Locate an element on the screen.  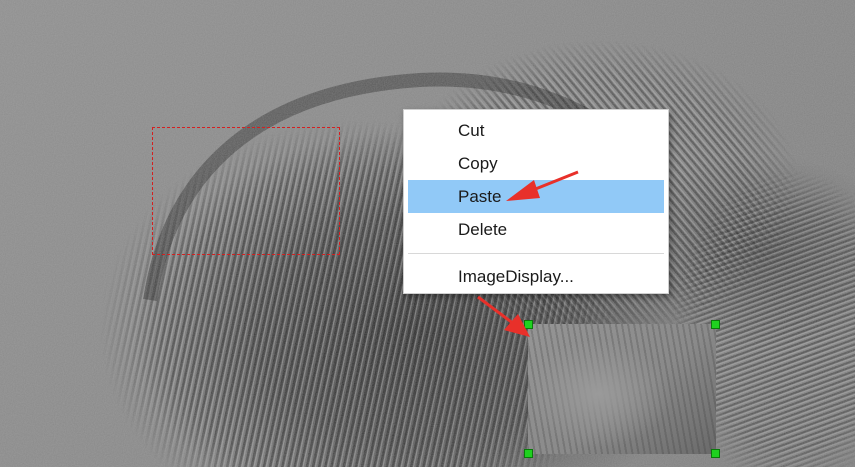
resize-handle-top-left is located at coordinates (528, 324).